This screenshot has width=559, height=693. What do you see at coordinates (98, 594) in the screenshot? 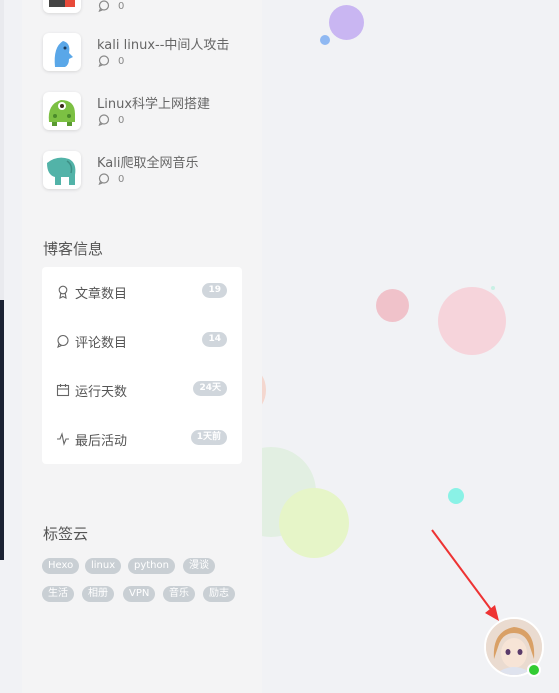
I see `tag: 相册` at bounding box center [98, 594].